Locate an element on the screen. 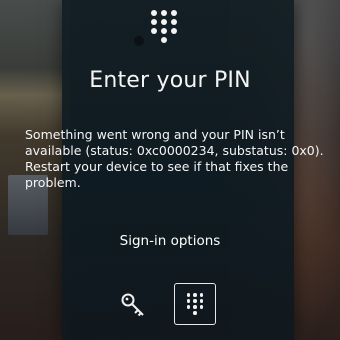  password-option-button is located at coordinates (133, 305).